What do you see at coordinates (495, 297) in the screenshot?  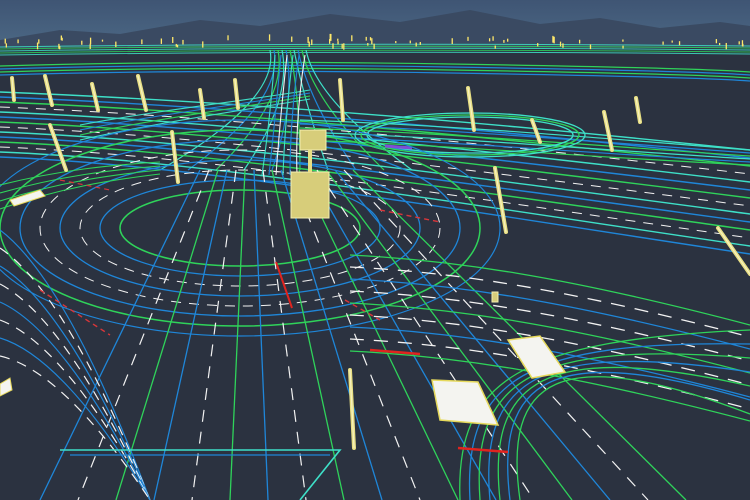 I see `small-sign` at bounding box center [495, 297].